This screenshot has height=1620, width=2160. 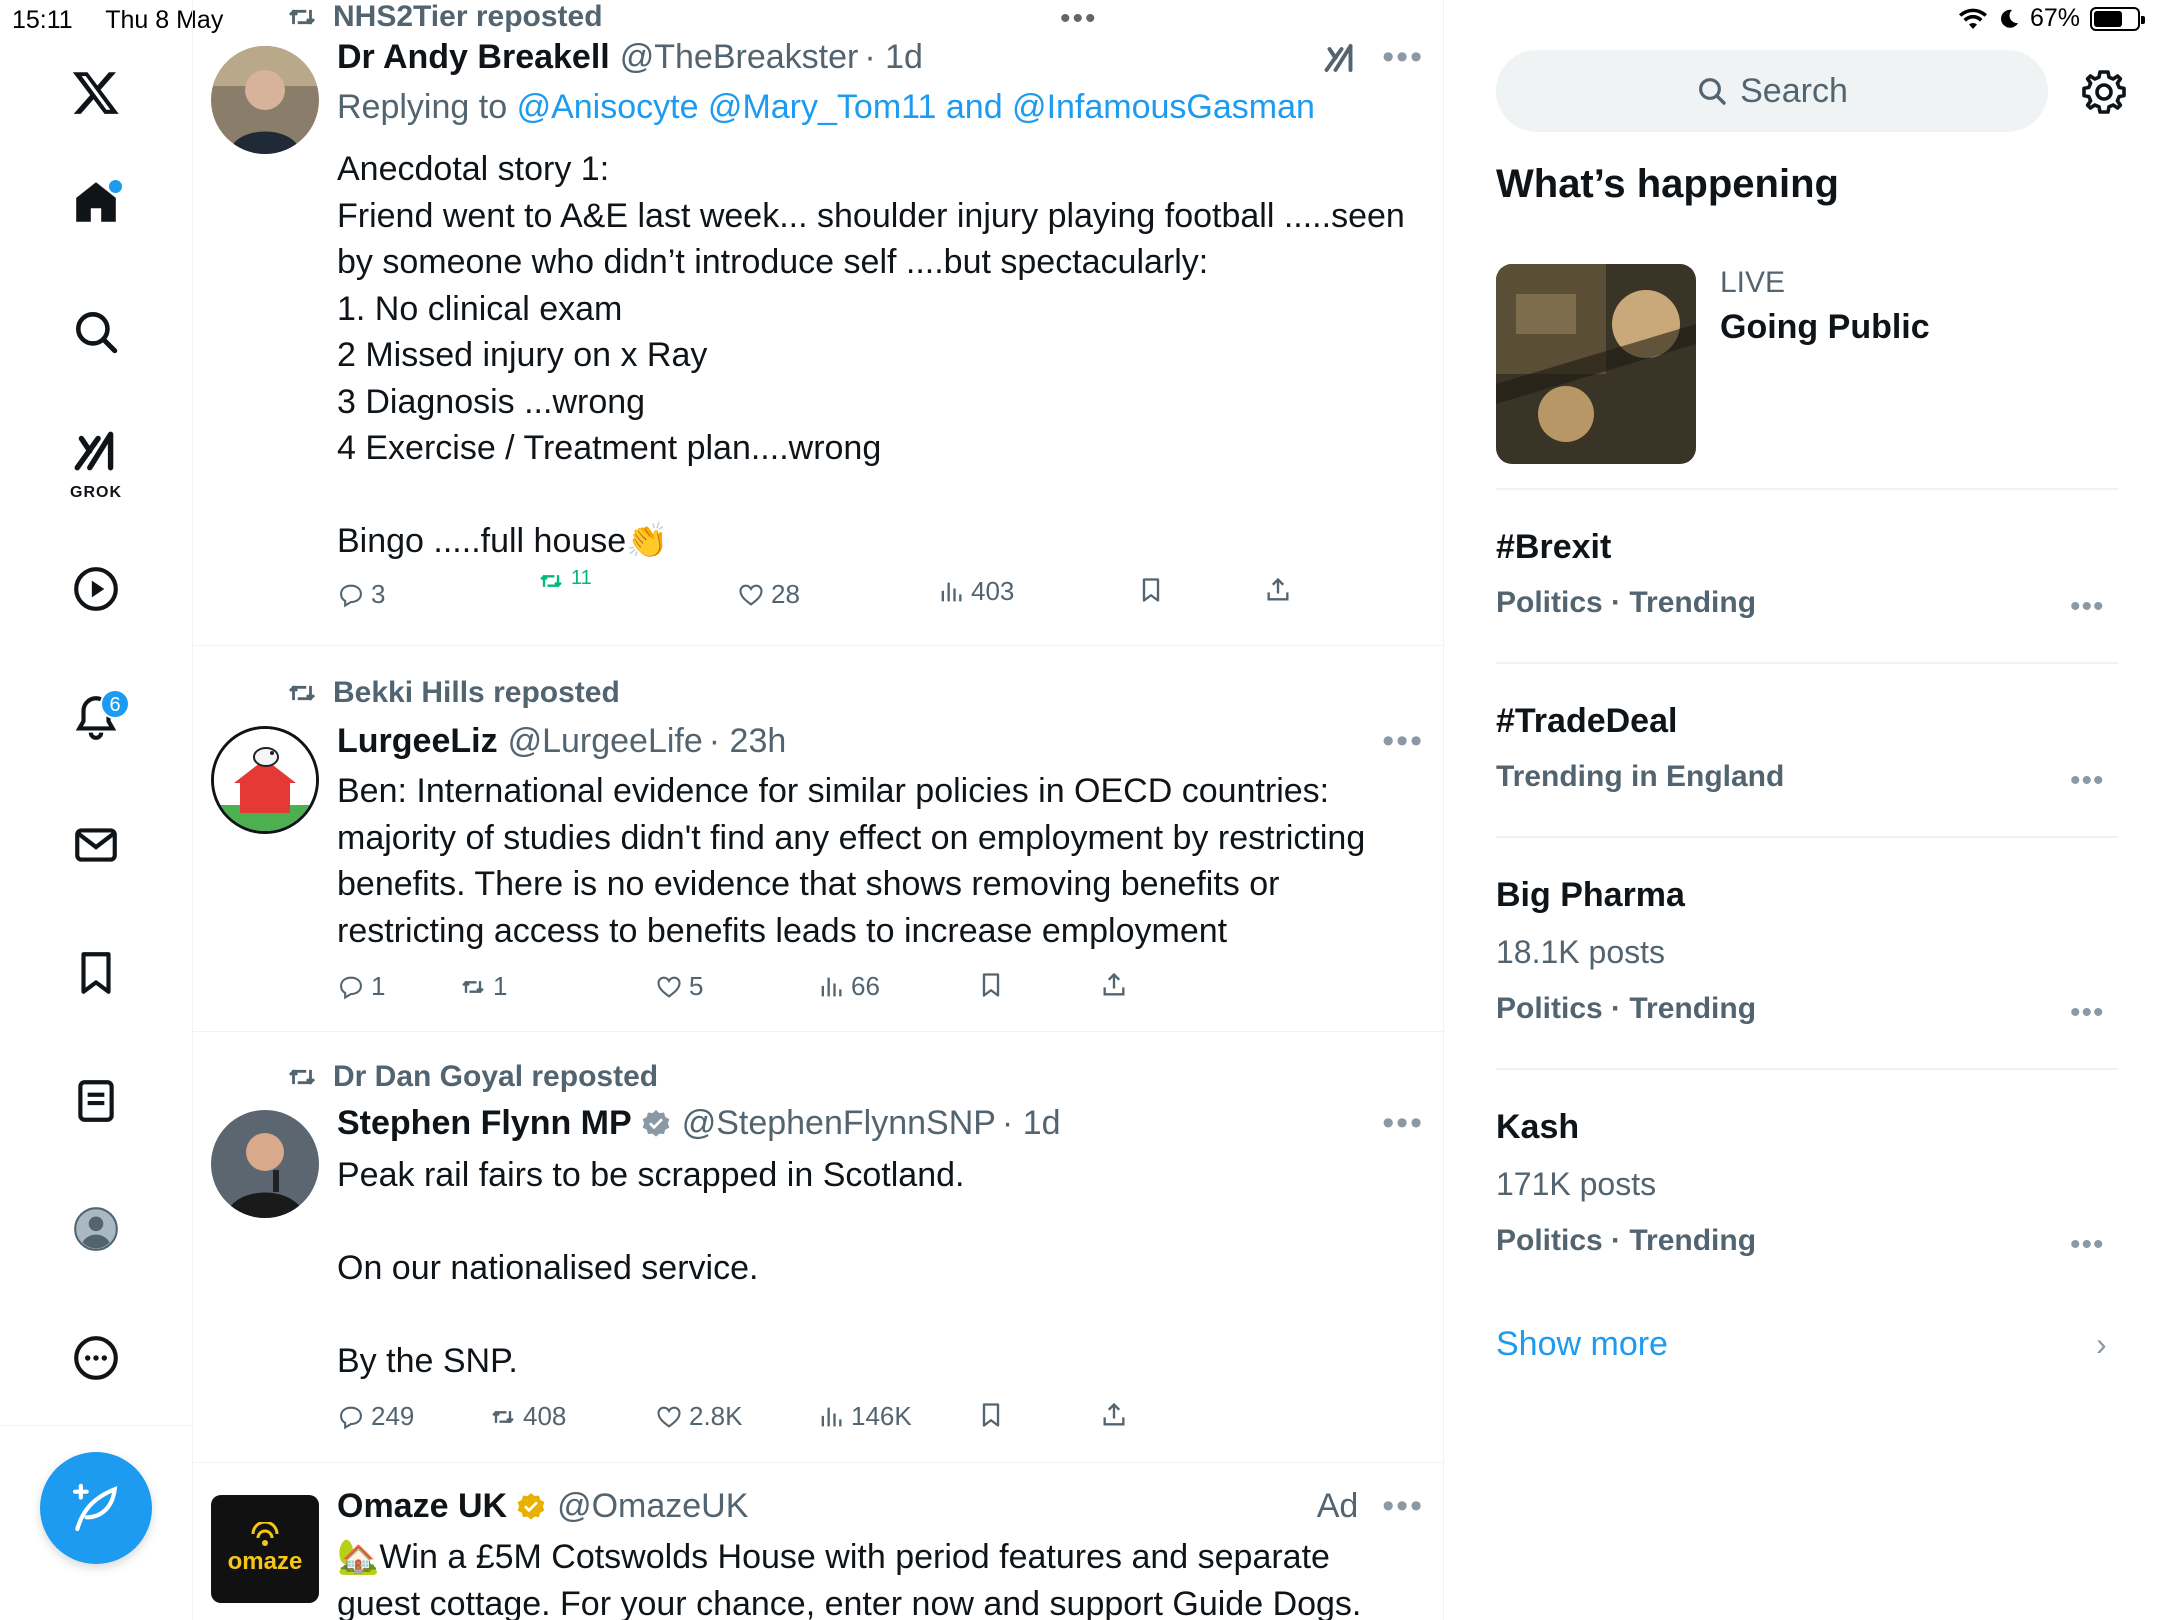 What do you see at coordinates (96, 92) in the screenshot?
I see `x-logo-icon` at bounding box center [96, 92].